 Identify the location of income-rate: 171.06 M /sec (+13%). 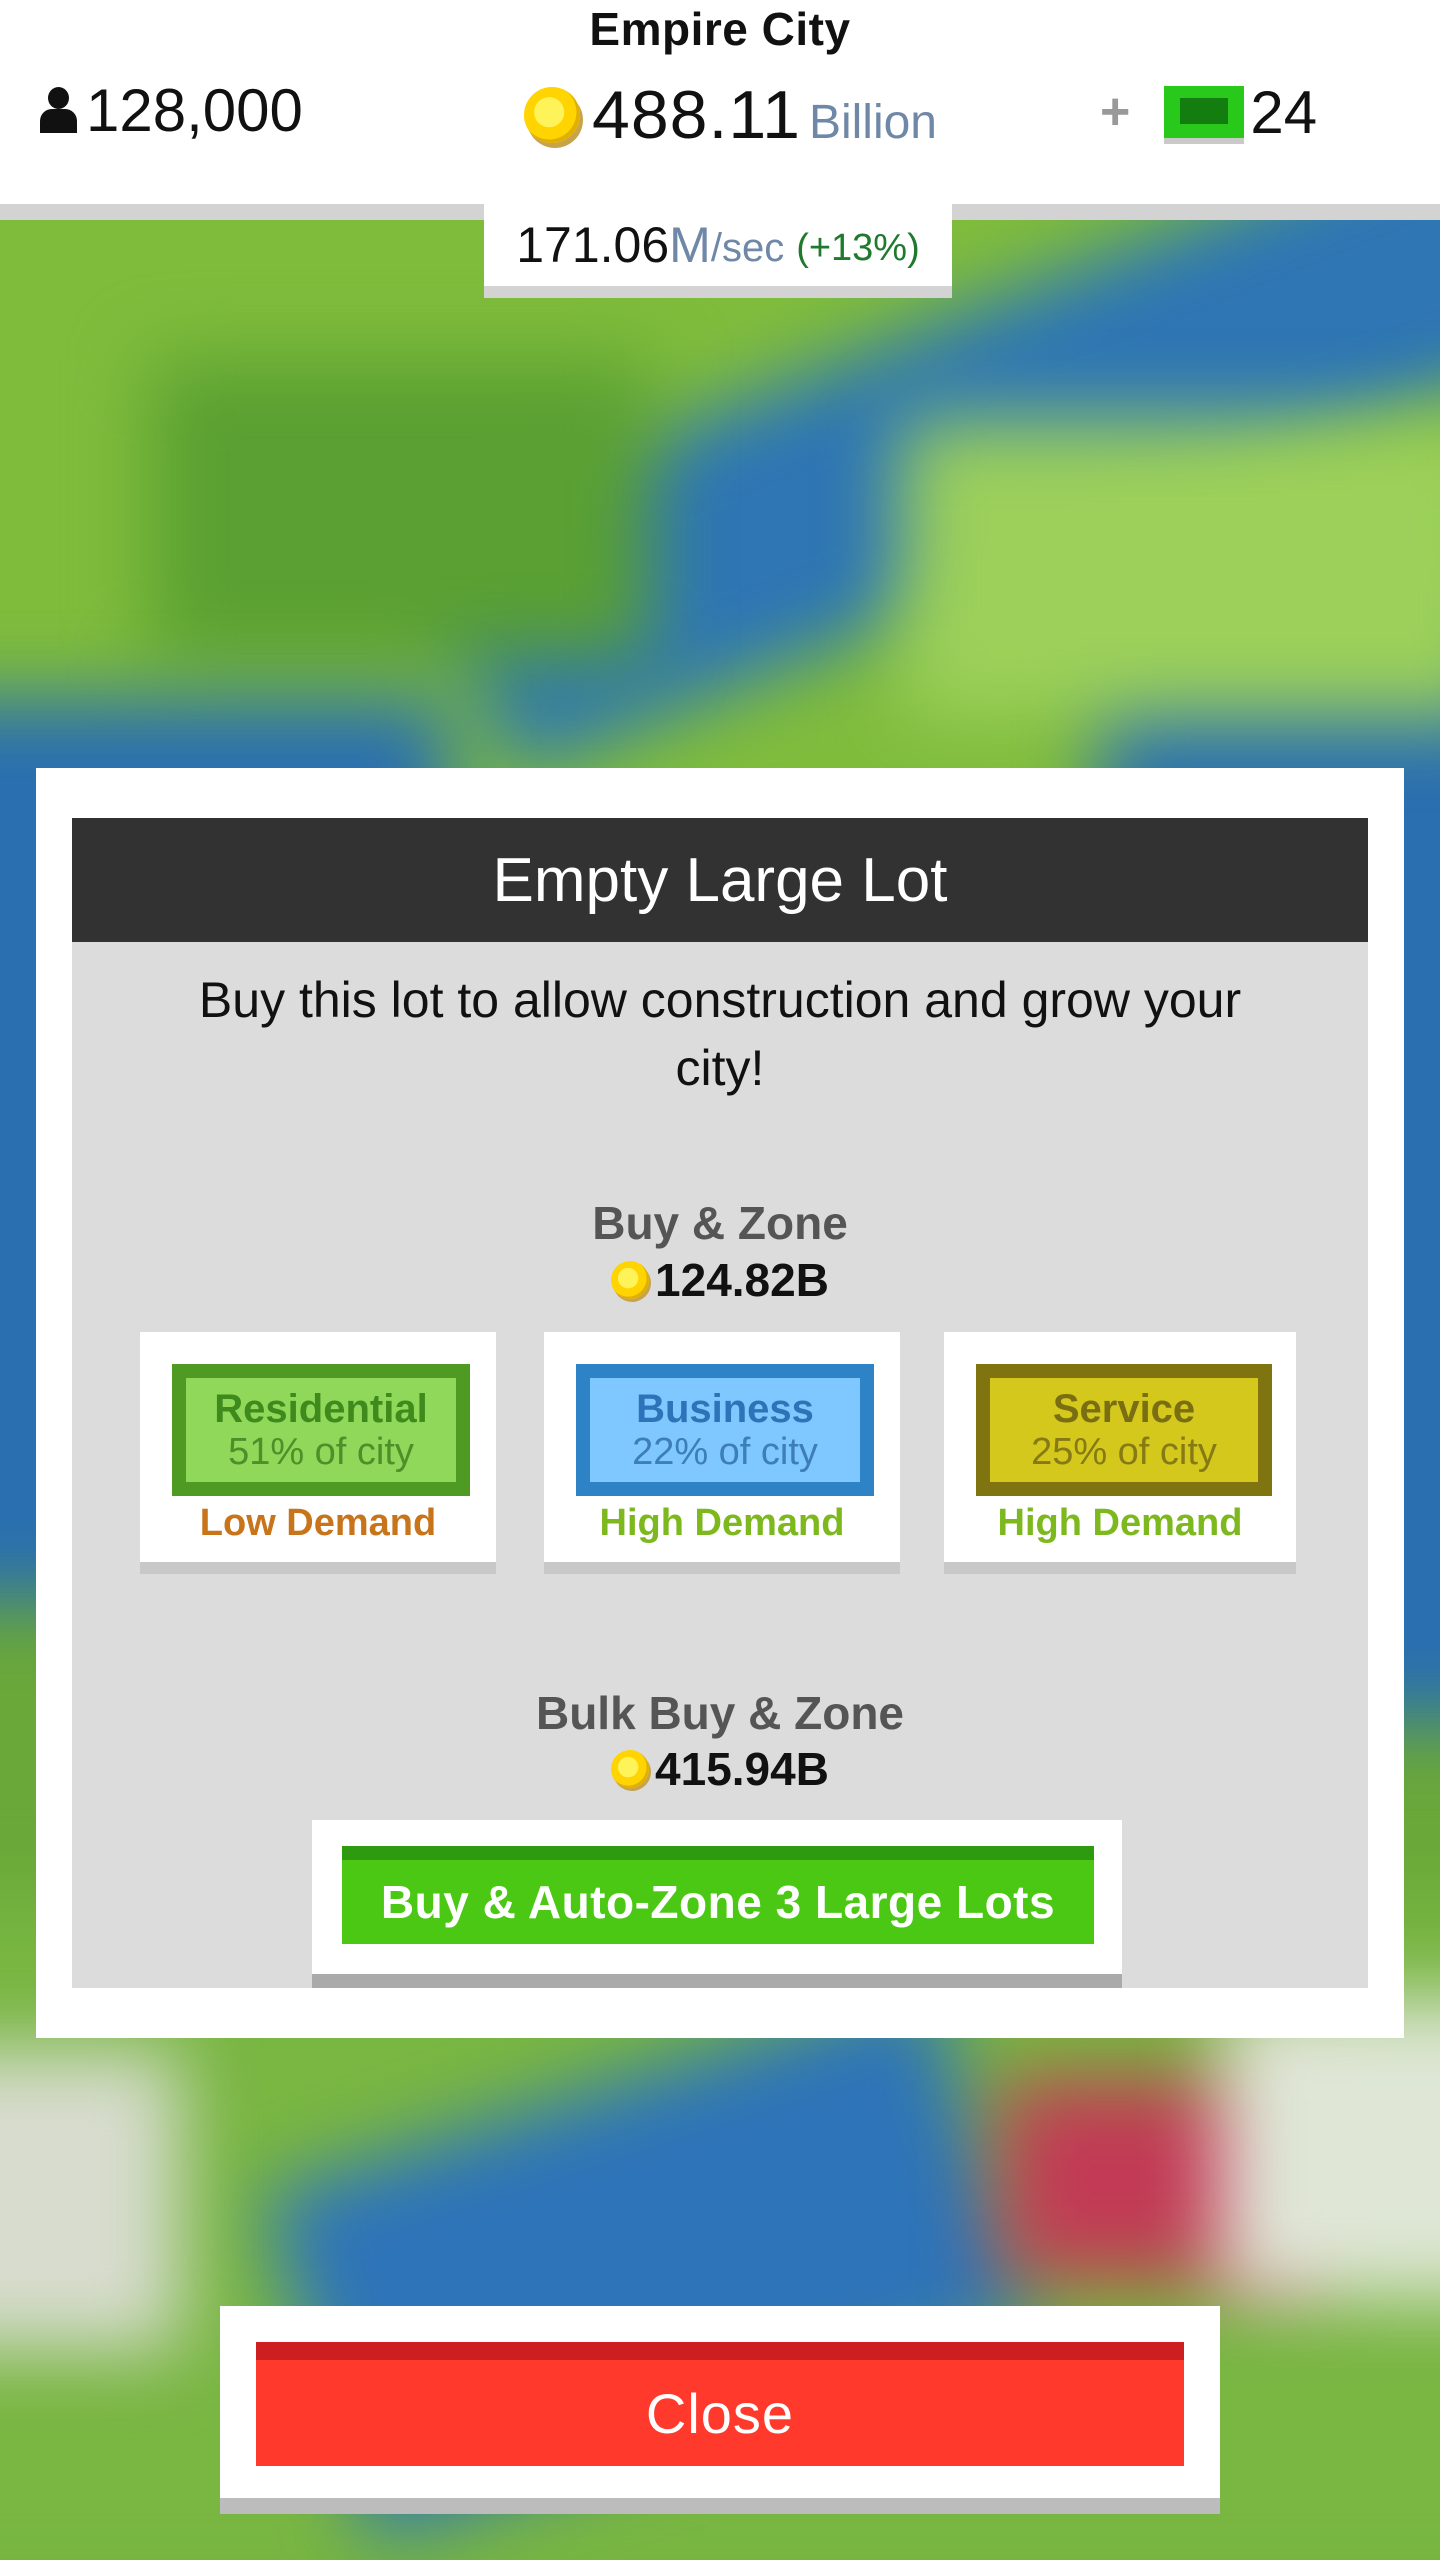
(718, 251).